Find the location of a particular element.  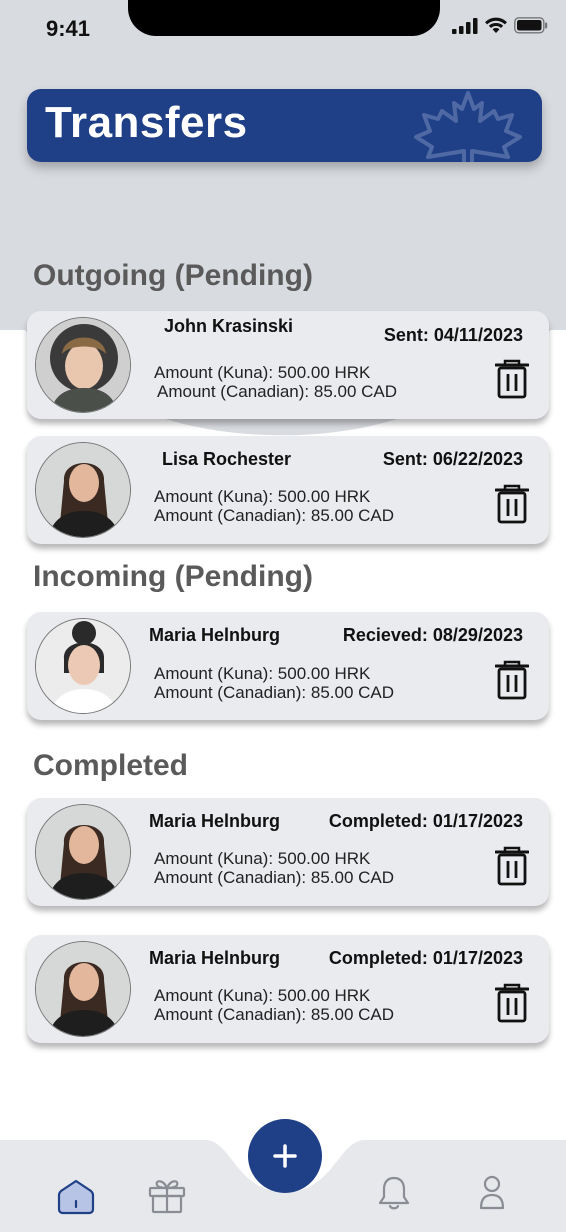

sender-name: John Krasinski is located at coordinates (229, 326).